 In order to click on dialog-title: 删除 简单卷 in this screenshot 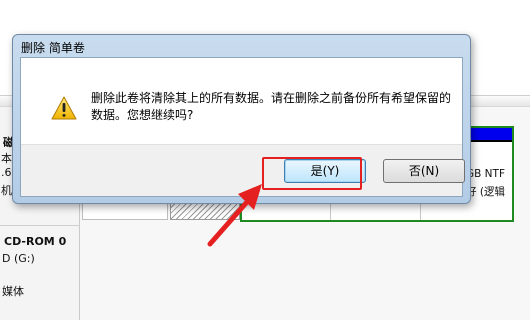, I will do `click(53, 48)`.